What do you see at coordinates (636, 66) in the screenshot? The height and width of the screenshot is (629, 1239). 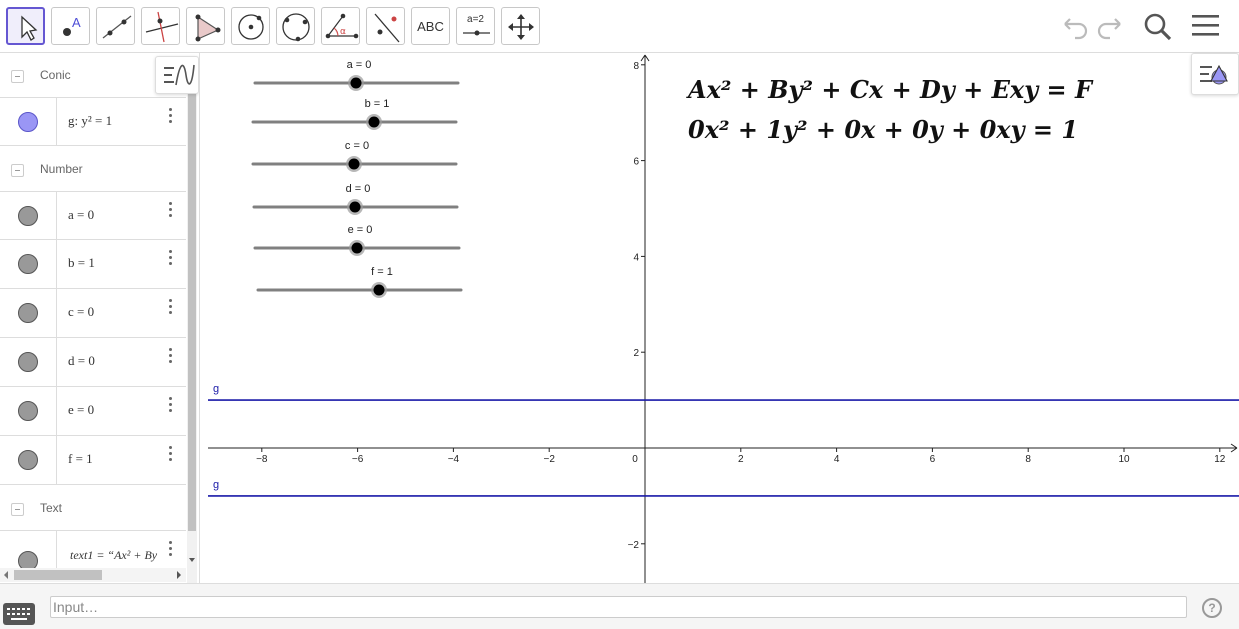 I see `y-tick-label: 8` at bounding box center [636, 66].